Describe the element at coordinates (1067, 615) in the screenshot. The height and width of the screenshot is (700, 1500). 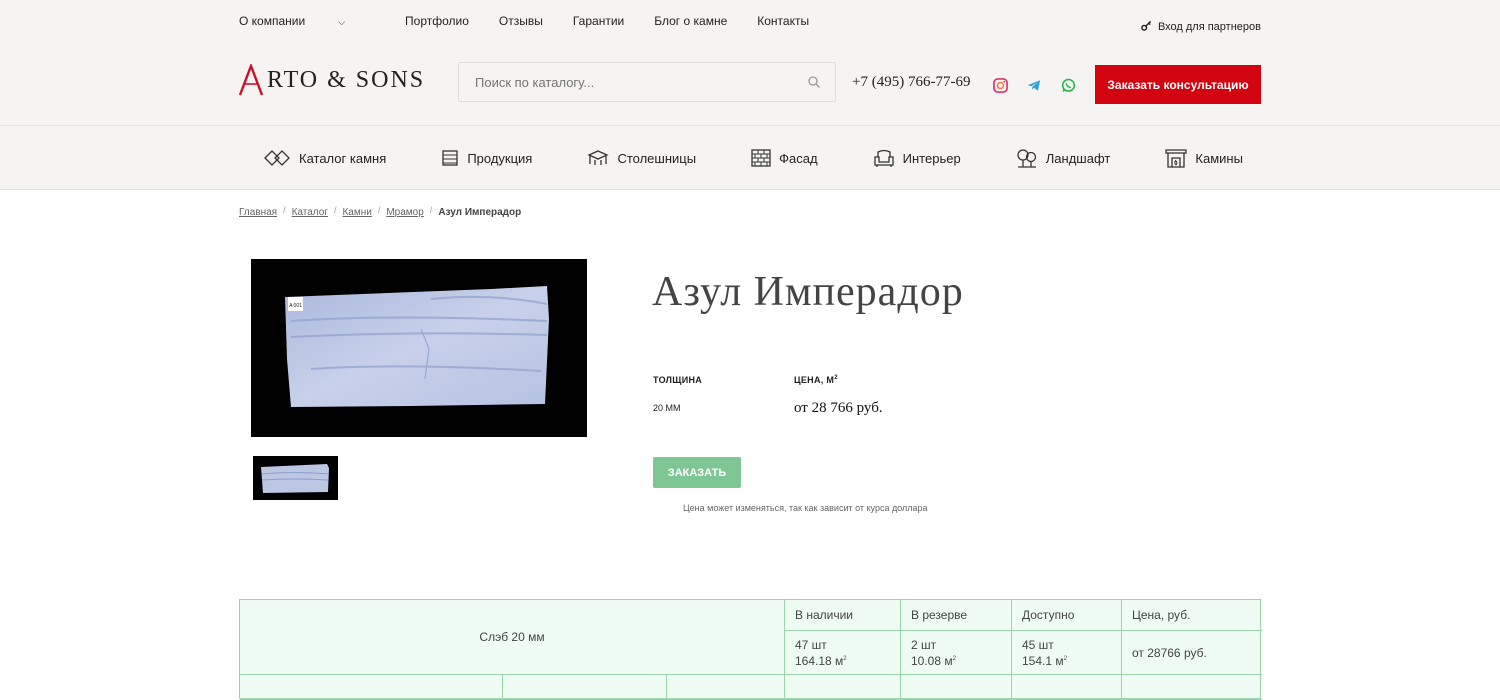
I see `header-available: Доступно` at that location.